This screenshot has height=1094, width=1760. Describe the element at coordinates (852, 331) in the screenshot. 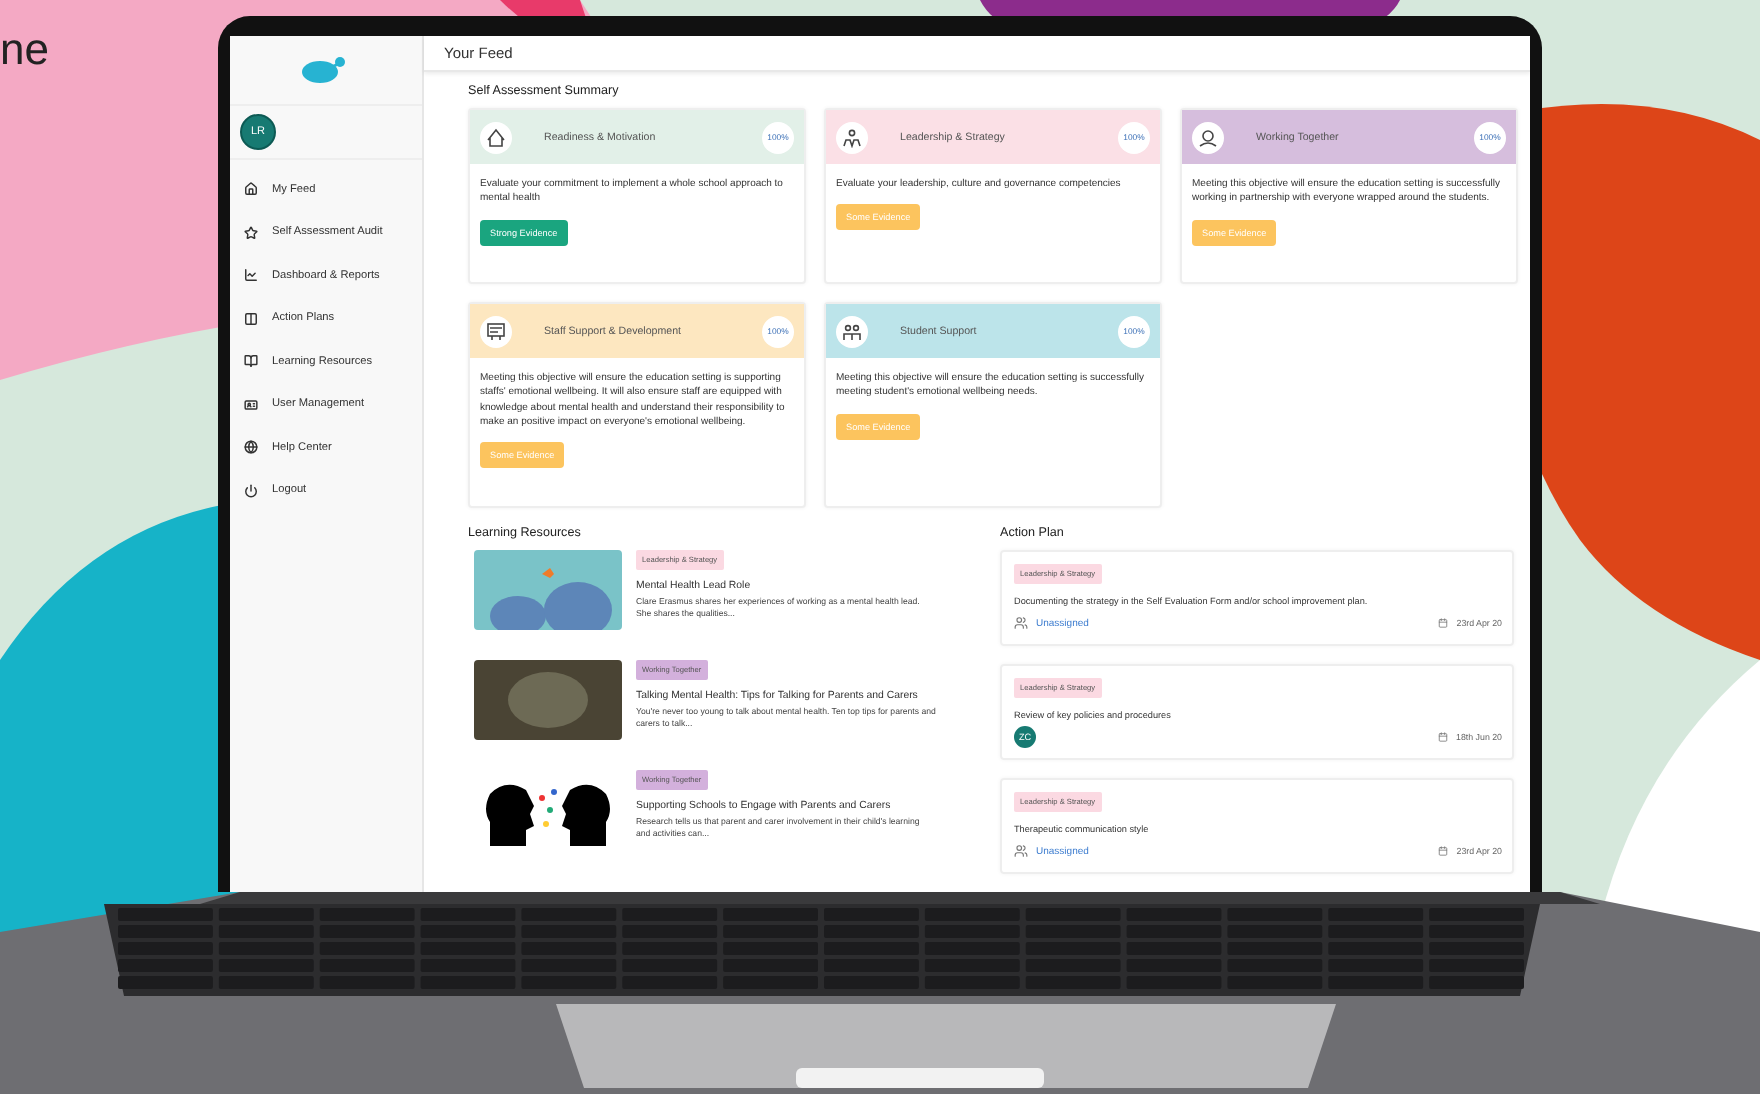

I see `students-icon` at that location.